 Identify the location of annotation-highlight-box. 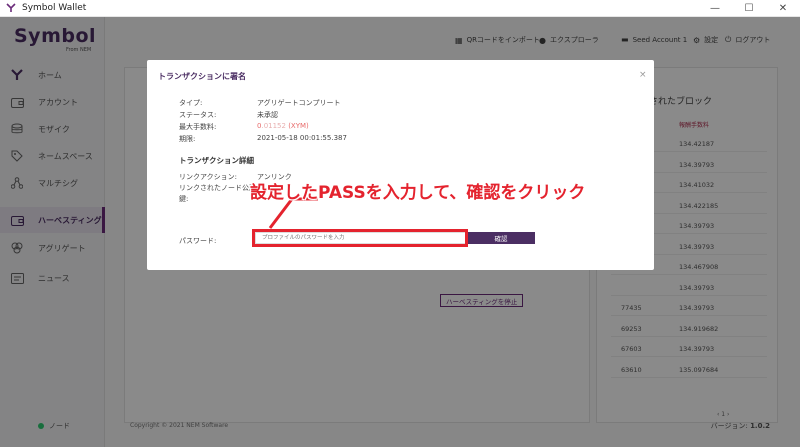
(360, 238).